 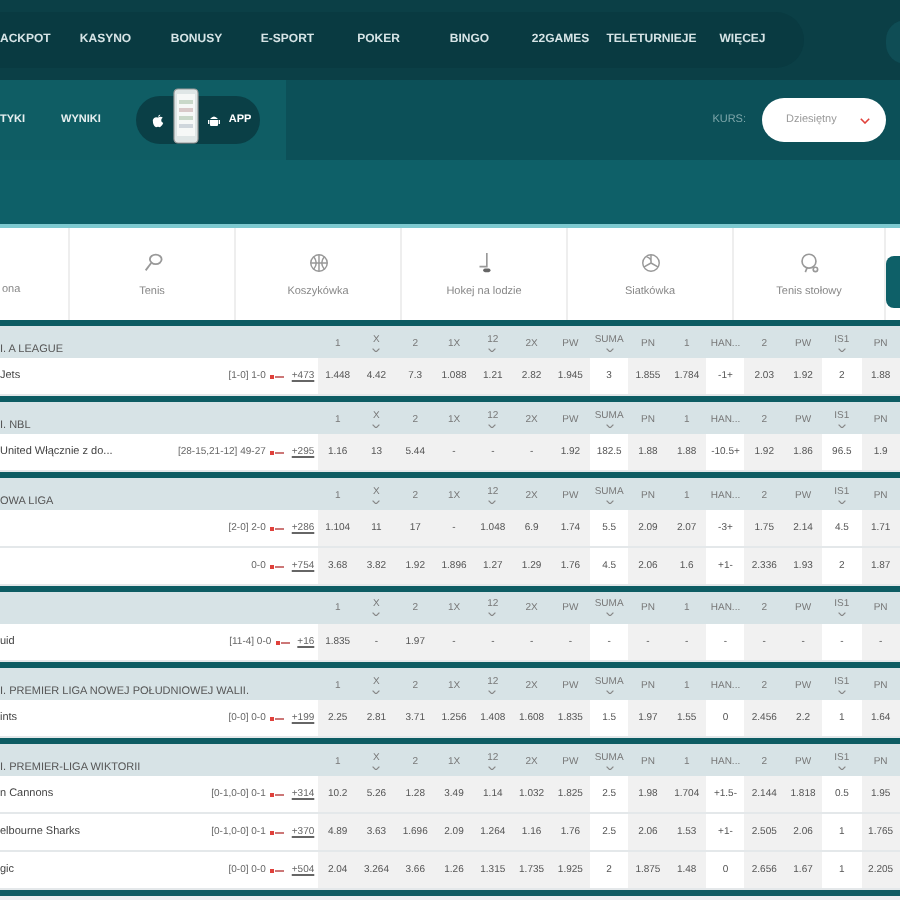 I want to click on basketball-icon, so click(x=318, y=262).